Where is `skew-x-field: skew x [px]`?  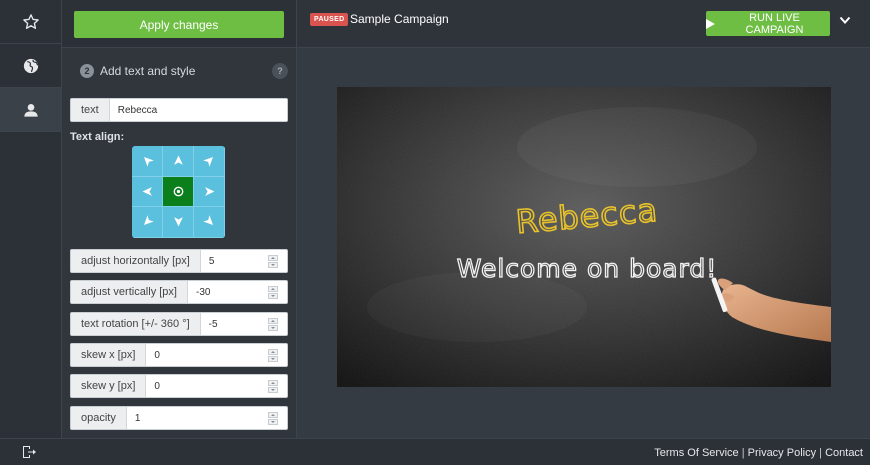 skew-x-field: skew x [px] is located at coordinates (179, 355).